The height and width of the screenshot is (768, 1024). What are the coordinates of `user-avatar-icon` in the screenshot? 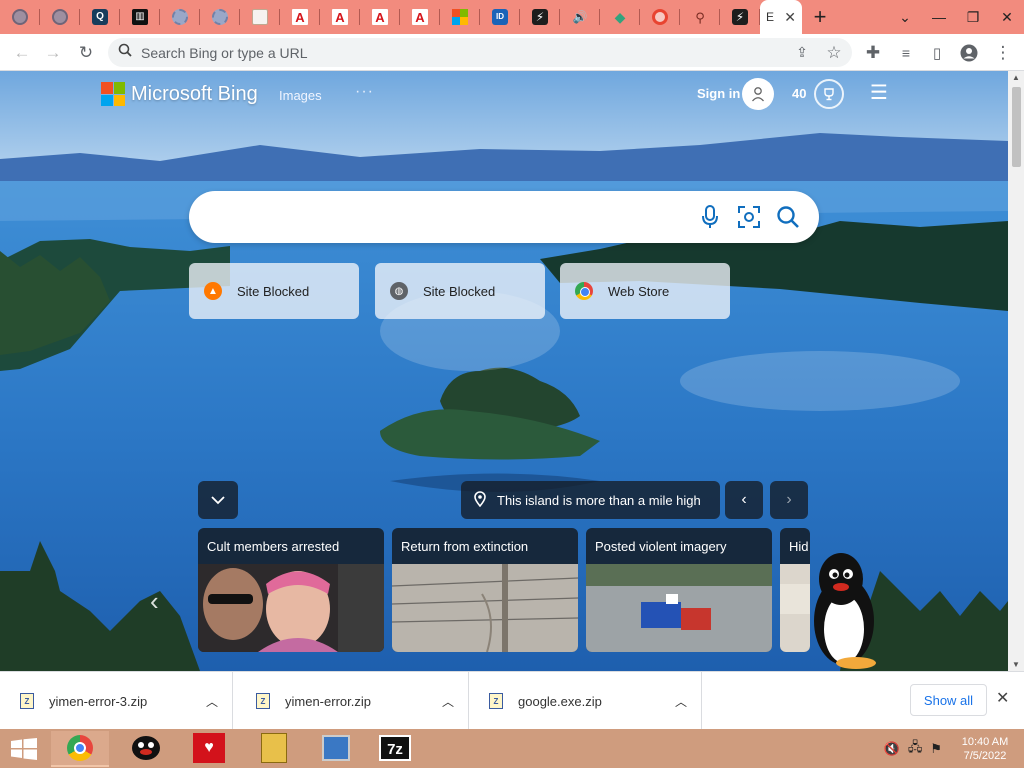 It's located at (758, 94).